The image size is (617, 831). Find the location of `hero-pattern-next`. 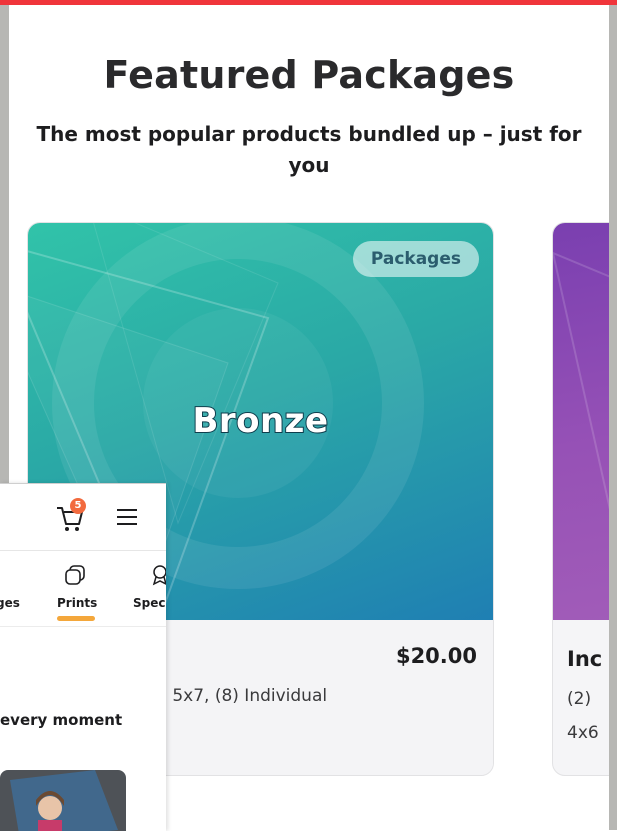

hero-pattern-next is located at coordinates (581, 380).